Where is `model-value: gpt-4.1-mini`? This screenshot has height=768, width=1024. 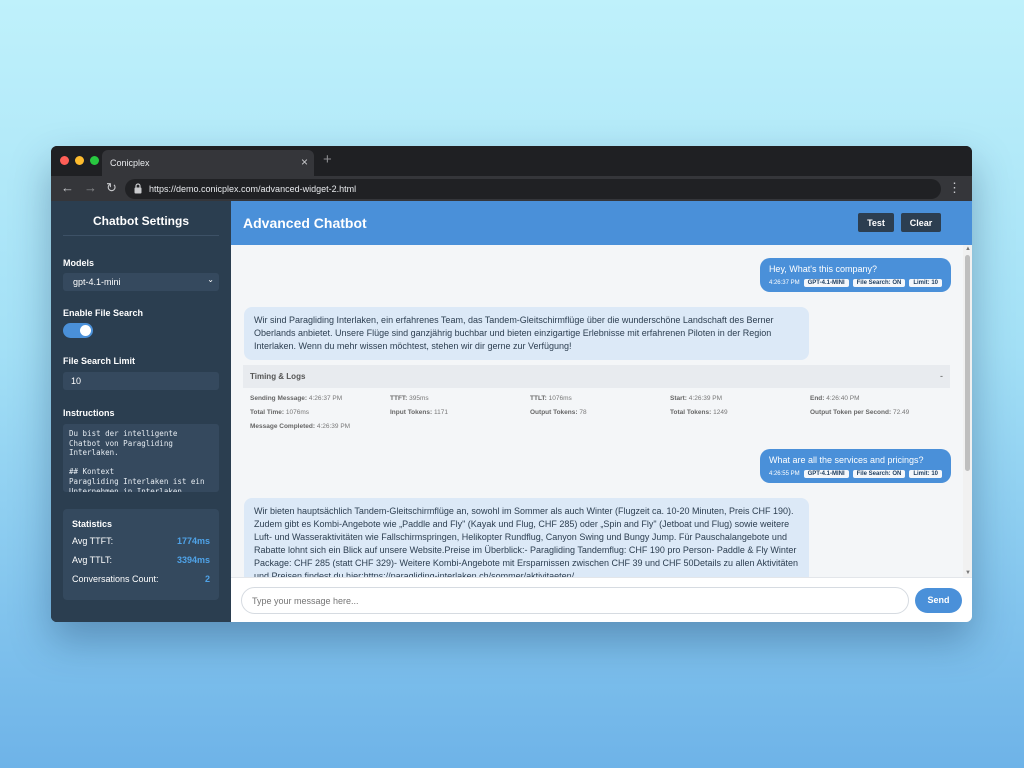 model-value: gpt-4.1-mini is located at coordinates (97, 282).